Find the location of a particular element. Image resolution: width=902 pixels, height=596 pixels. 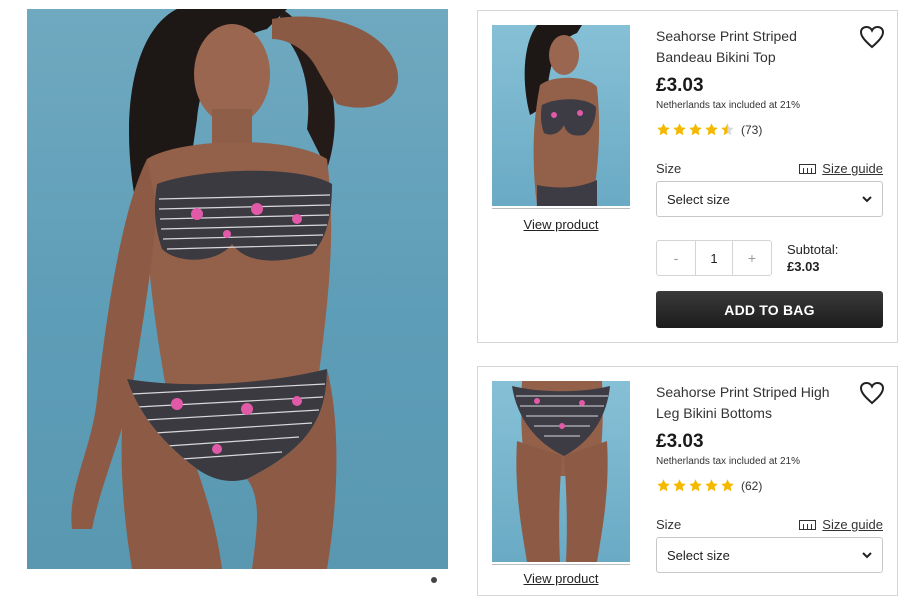

subtotal-label: Subtotal: is located at coordinates (813, 249).